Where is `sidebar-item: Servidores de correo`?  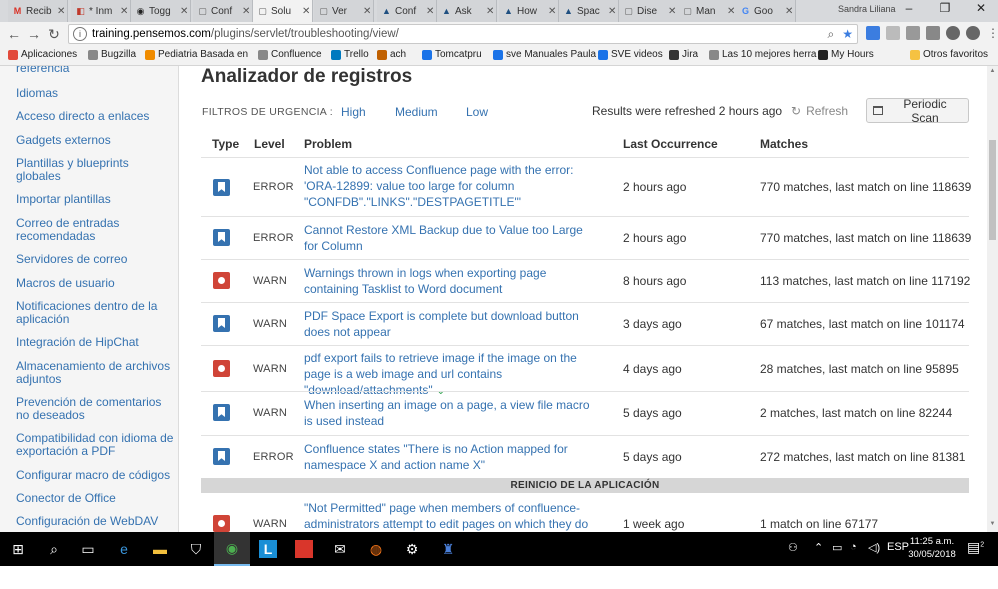 sidebar-item: Servidores de correo is located at coordinates (95, 259).